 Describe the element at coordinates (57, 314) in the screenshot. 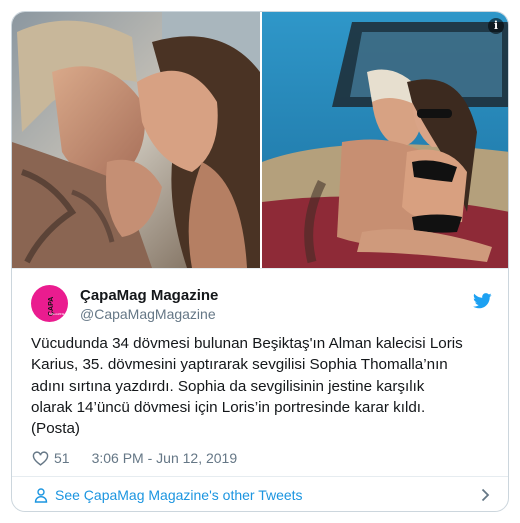

I see `avatar-logo-subtext: MAGAZINE` at that location.